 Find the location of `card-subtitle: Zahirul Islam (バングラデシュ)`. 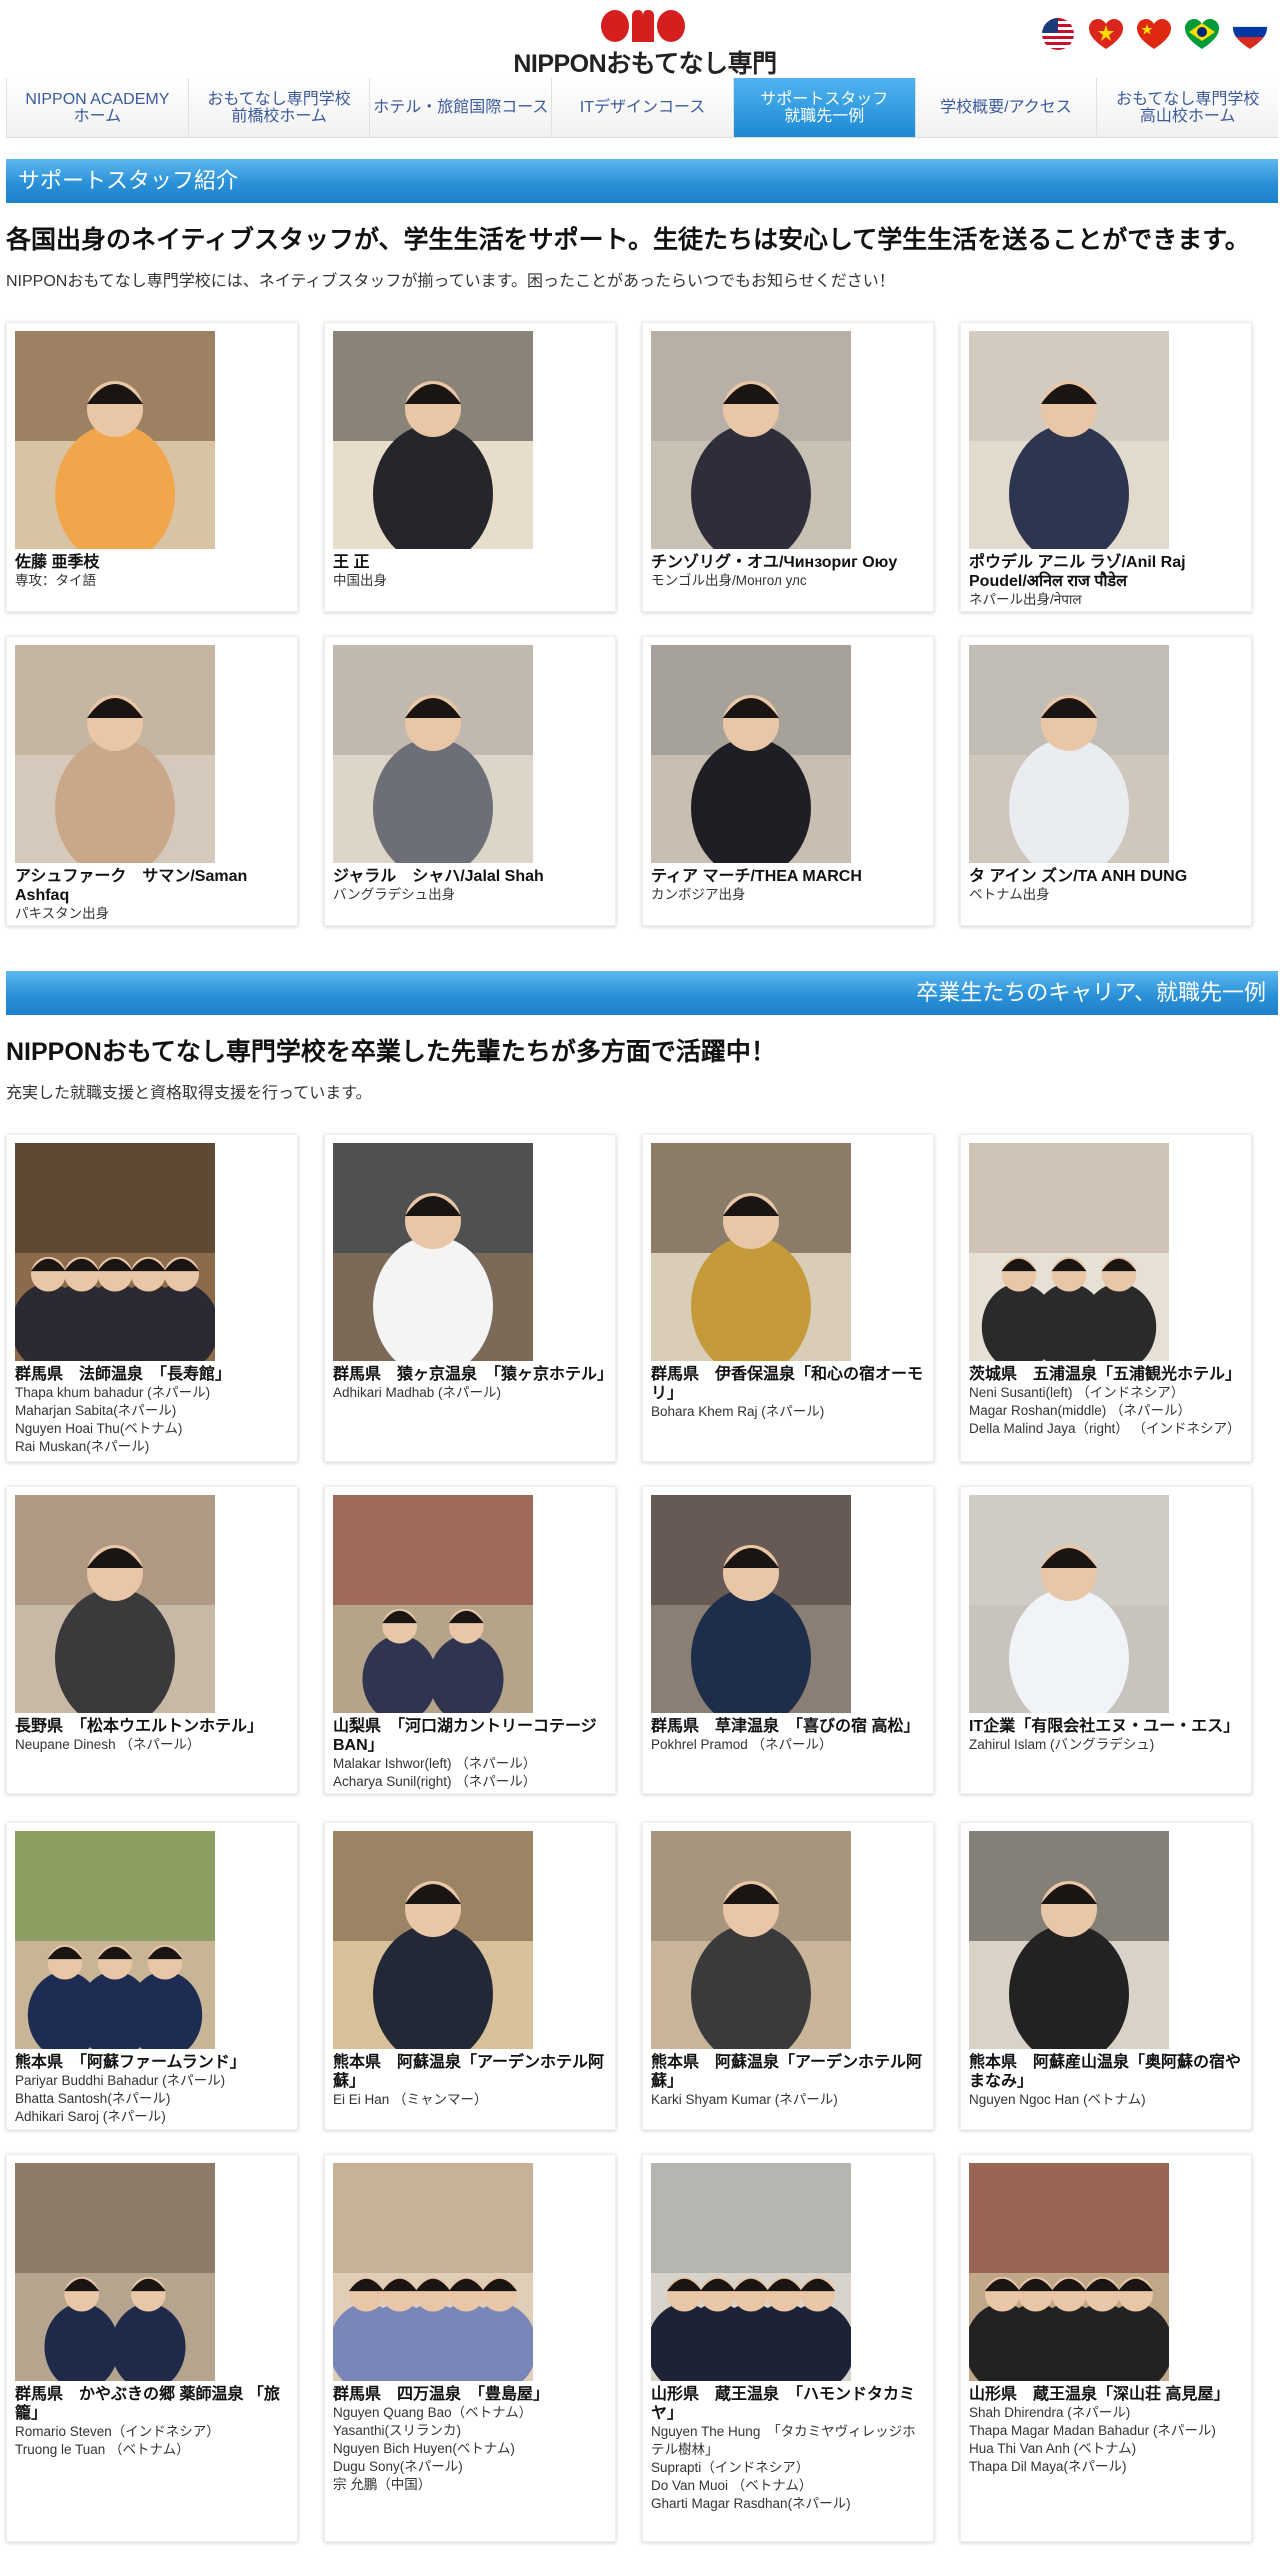

card-subtitle: Zahirul Islam (バングラデシュ) is located at coordinates (1106, 1745).